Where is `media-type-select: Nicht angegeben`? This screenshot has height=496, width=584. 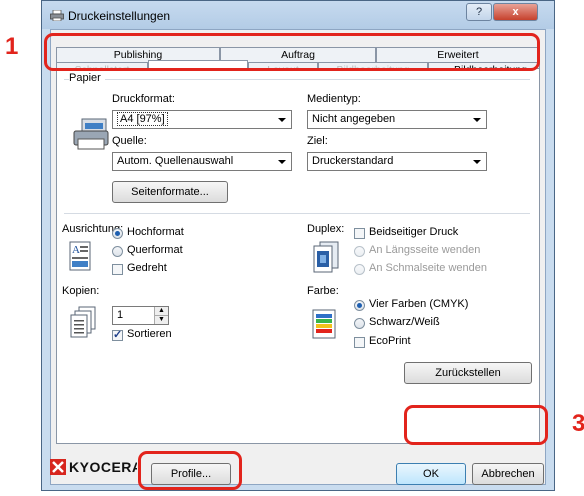
media-type-select: Nicht angegeben is located at coordinates (397, 119).